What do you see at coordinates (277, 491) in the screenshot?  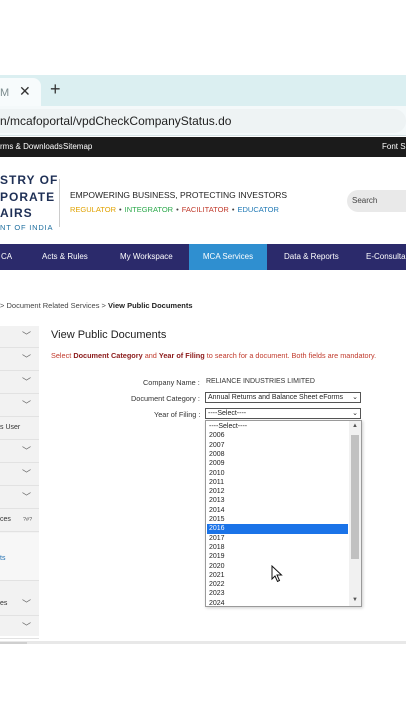 I see `dropdown-option: 2012` at bounding box center [277, 491].